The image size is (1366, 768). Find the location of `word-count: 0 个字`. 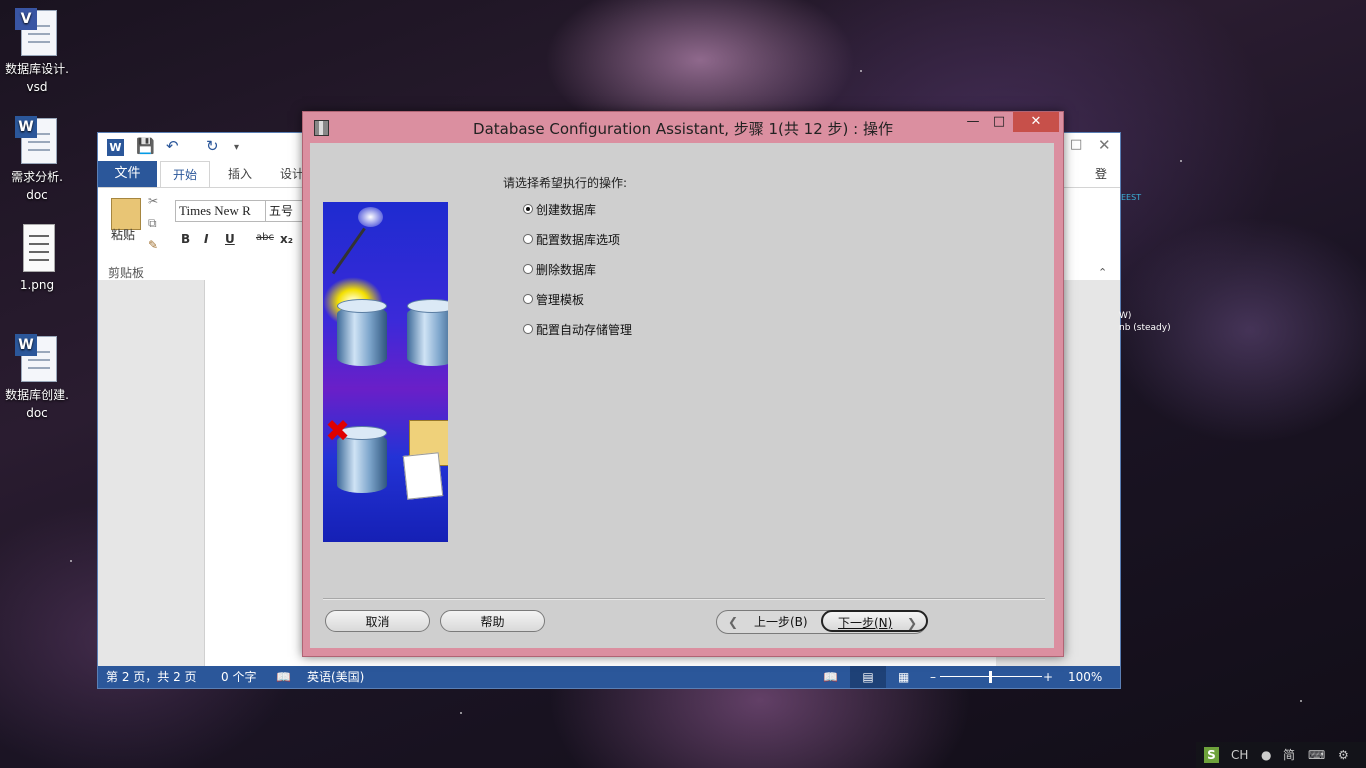

word-count: 0 个字 is located at coordinates (238, 677).